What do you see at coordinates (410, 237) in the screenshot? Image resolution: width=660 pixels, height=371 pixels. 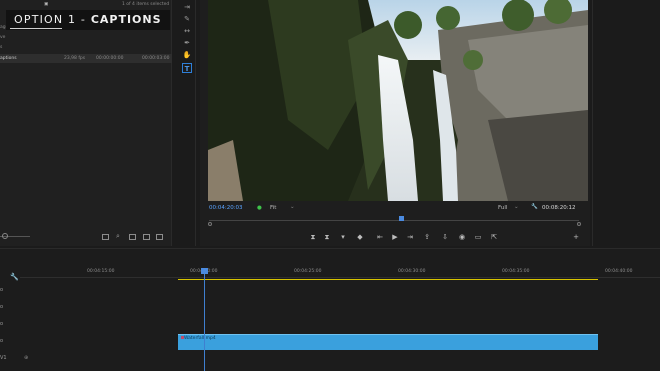 I see `step-forward-icon: ⇥` at bounding box center [410, 237].